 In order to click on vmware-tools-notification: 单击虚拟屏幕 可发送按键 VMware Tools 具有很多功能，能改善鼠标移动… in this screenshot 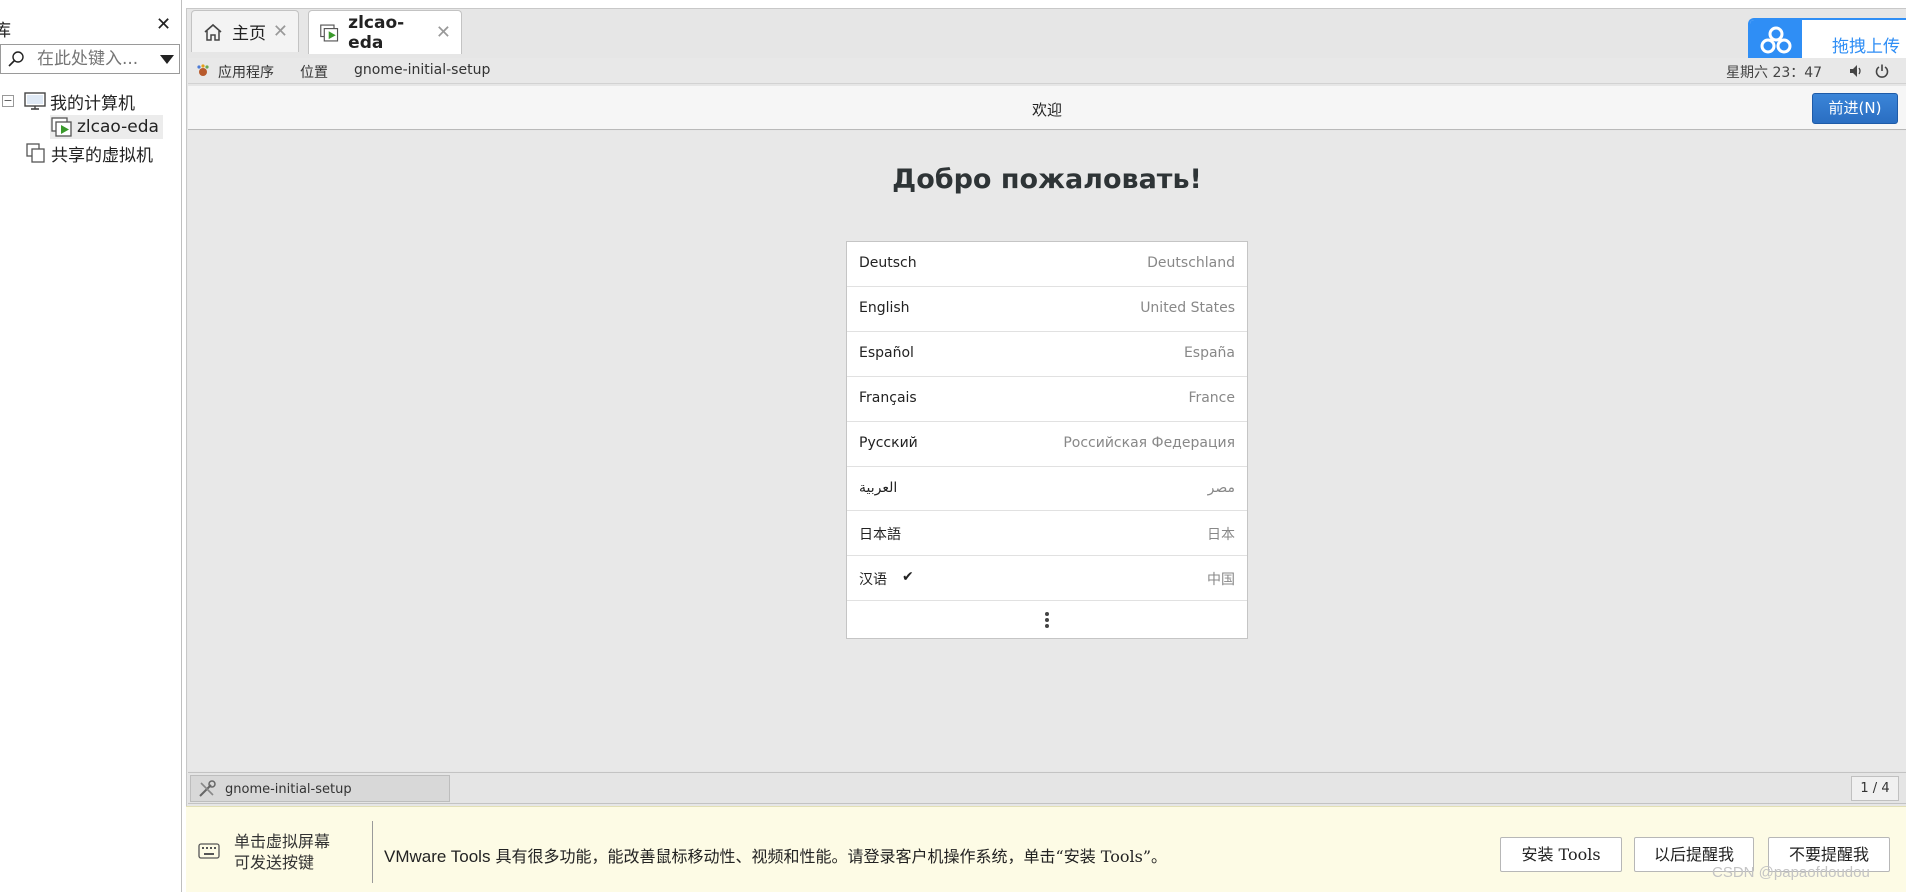, I will do `click(1046, 849)`.